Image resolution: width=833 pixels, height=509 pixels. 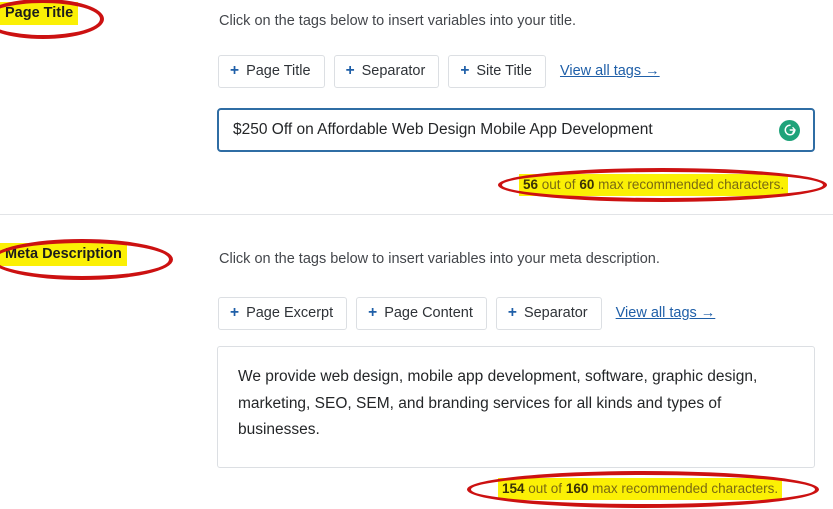 I want to click on insert-tag-page-content-button: + Page Content, so click(x=421, y=313).